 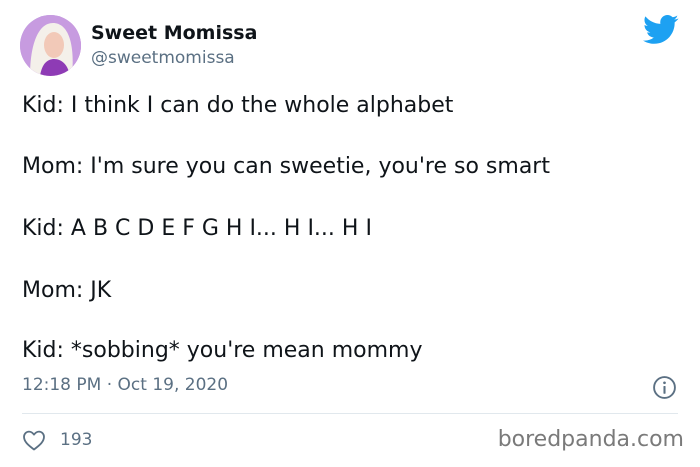 I want to click on tweet-text-line: Kid: I think I can do the whole alphabet, so click(x=238, y=105).